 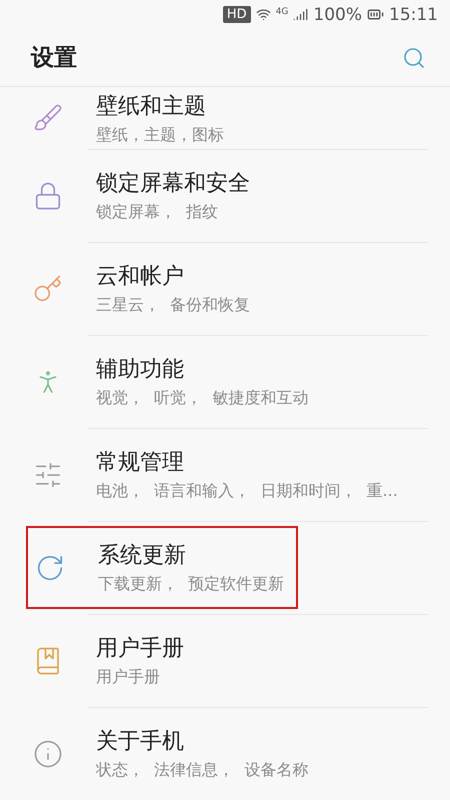 What do you see at coordinates (160, 105) in the screenshot?
I see `setting-title: 壁纸和主题` at bounding box center [160, 105].